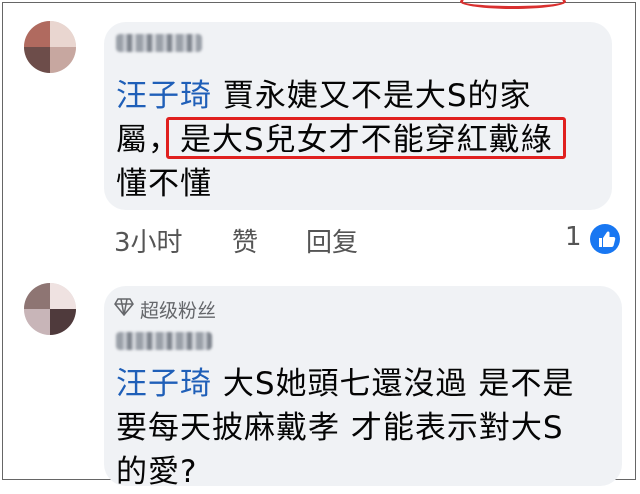  I want to click on diamond-icon, so click(124, 309).